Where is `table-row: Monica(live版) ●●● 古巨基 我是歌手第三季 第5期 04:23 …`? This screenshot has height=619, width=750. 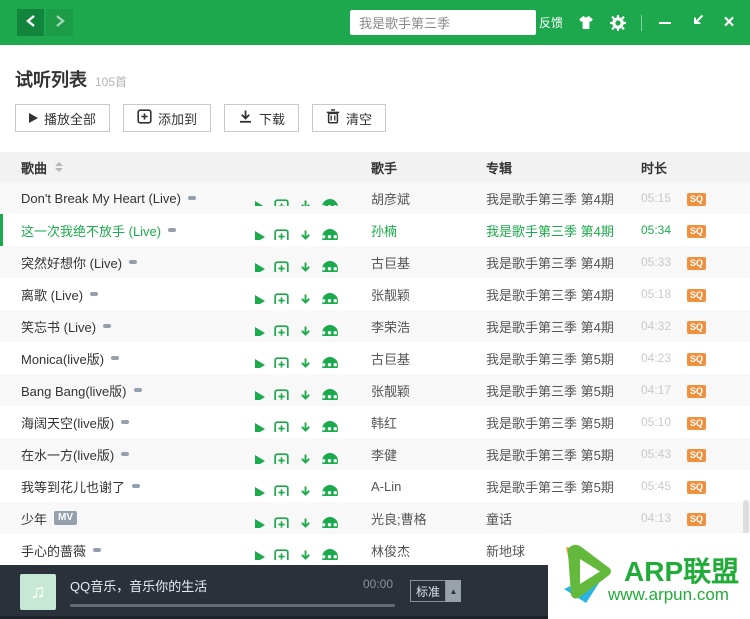 table-row: Monica(live版) ●●● 古巨基 我是歌手第三季 第5期 04:23 … is located at coordinates (375, 358).